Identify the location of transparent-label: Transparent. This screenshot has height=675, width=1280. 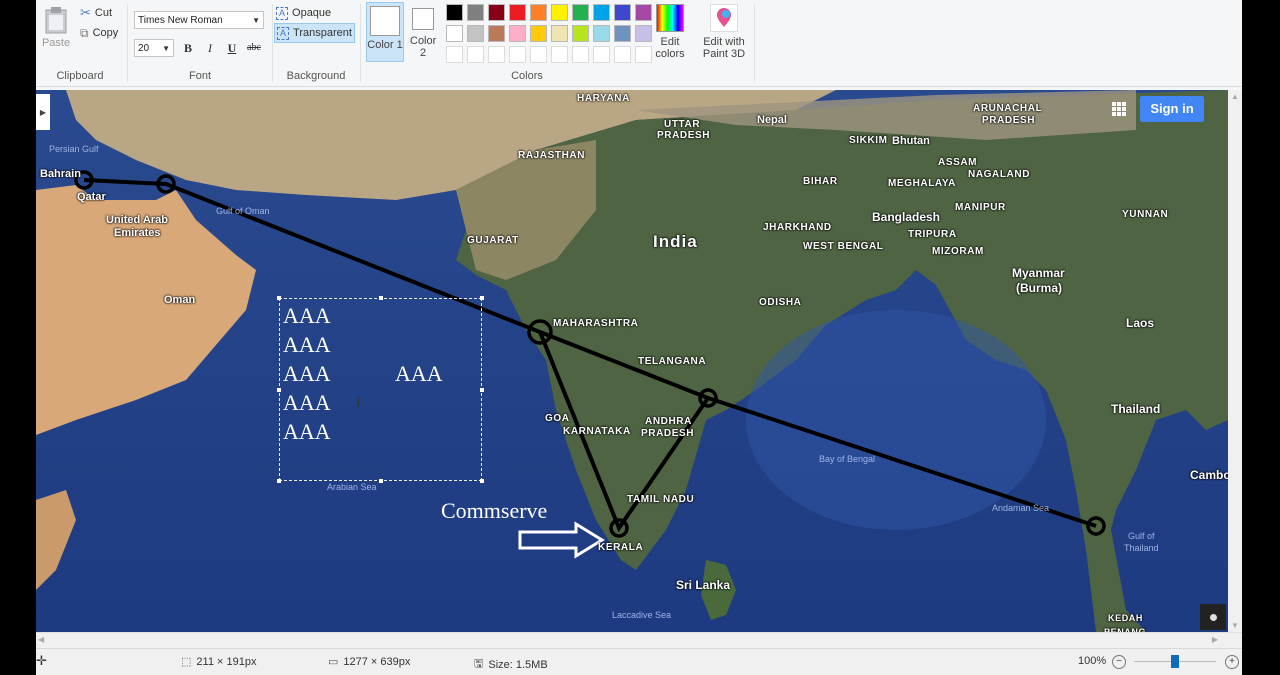
(322, 33).